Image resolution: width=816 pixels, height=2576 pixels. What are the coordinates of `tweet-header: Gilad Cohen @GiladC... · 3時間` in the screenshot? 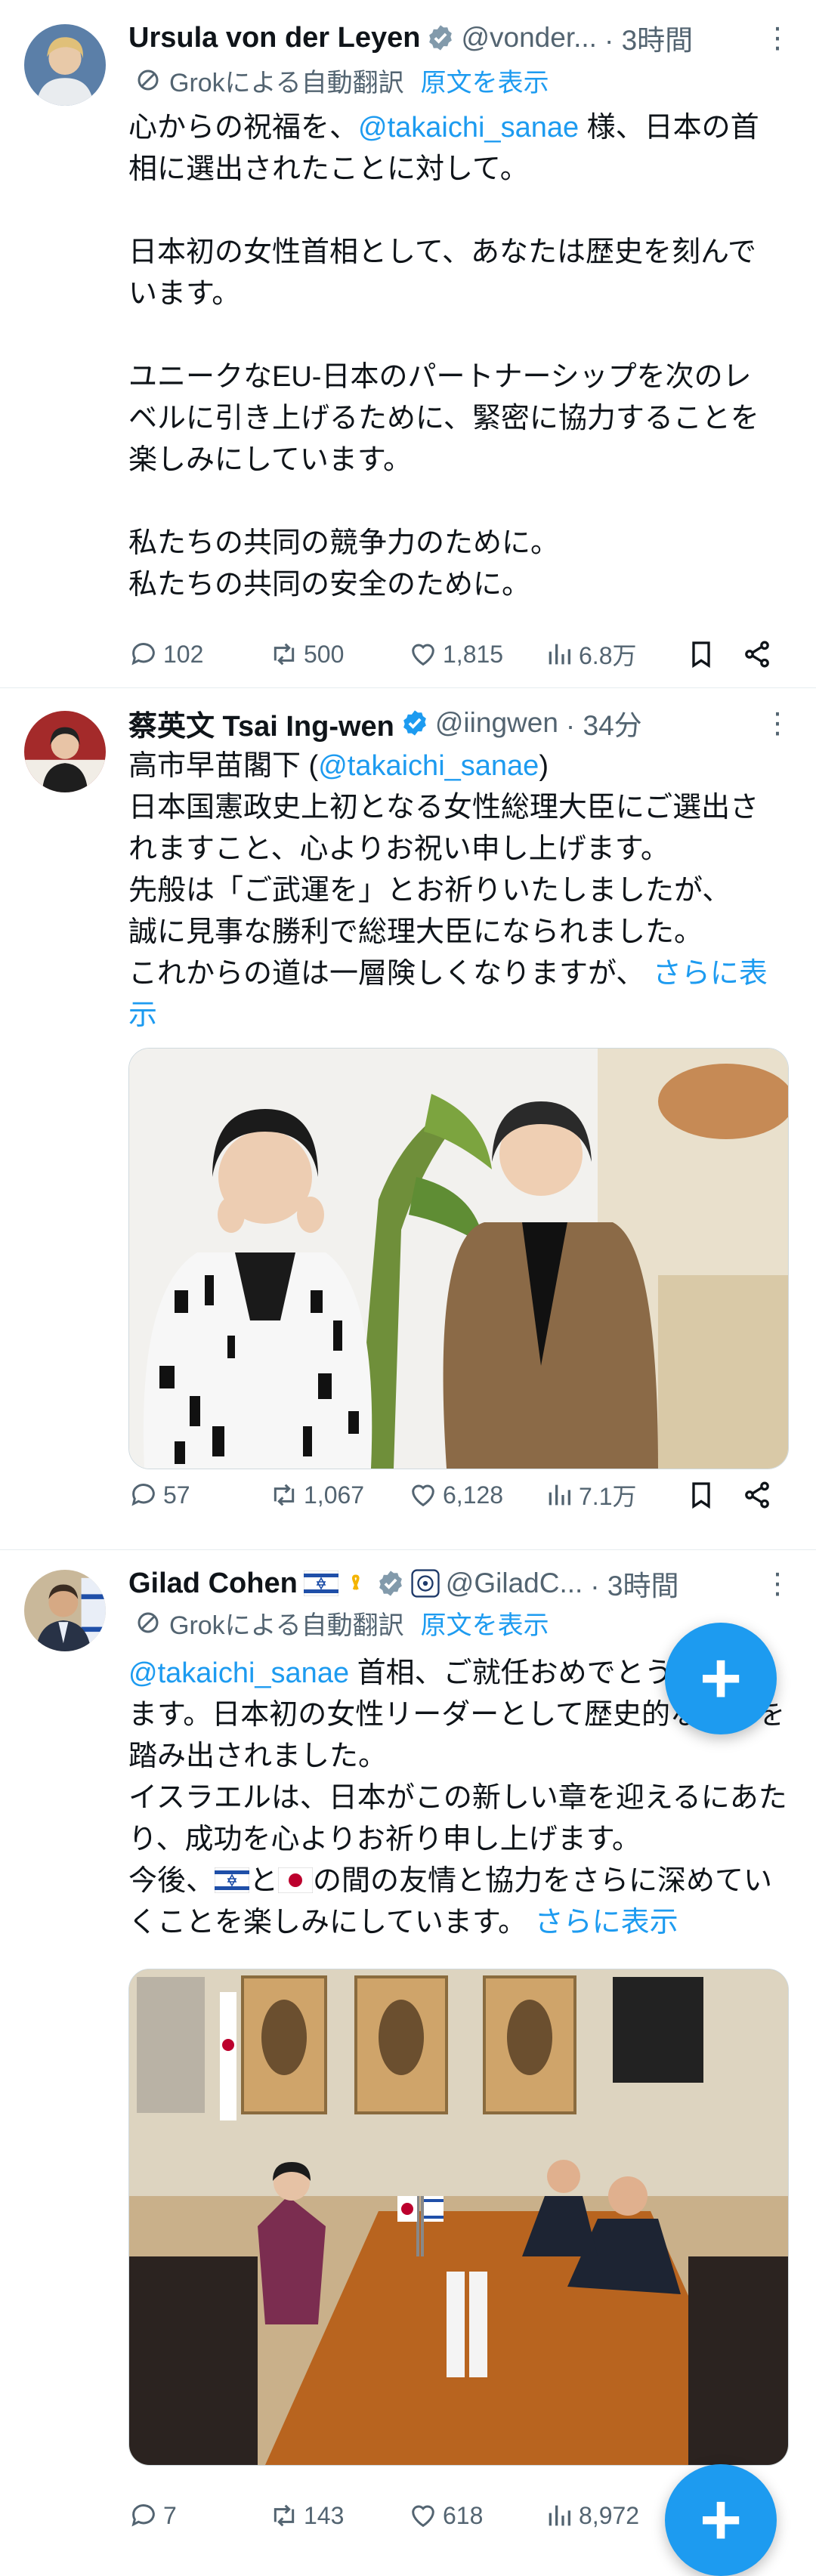 It's located at (453, 1583).